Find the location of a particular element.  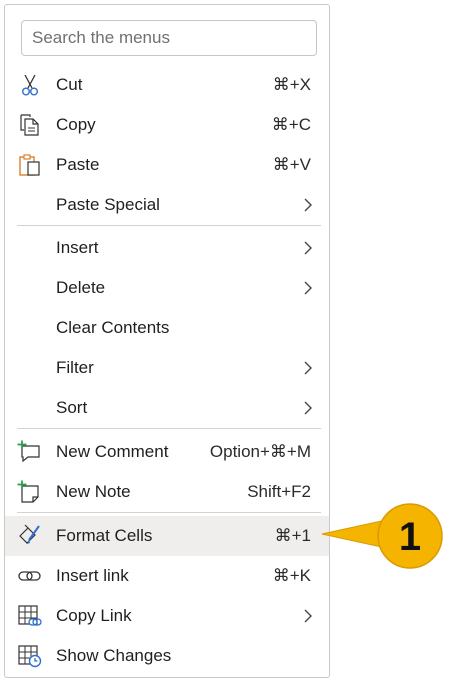

format-cells-icon is located at coordinates (30, 536).